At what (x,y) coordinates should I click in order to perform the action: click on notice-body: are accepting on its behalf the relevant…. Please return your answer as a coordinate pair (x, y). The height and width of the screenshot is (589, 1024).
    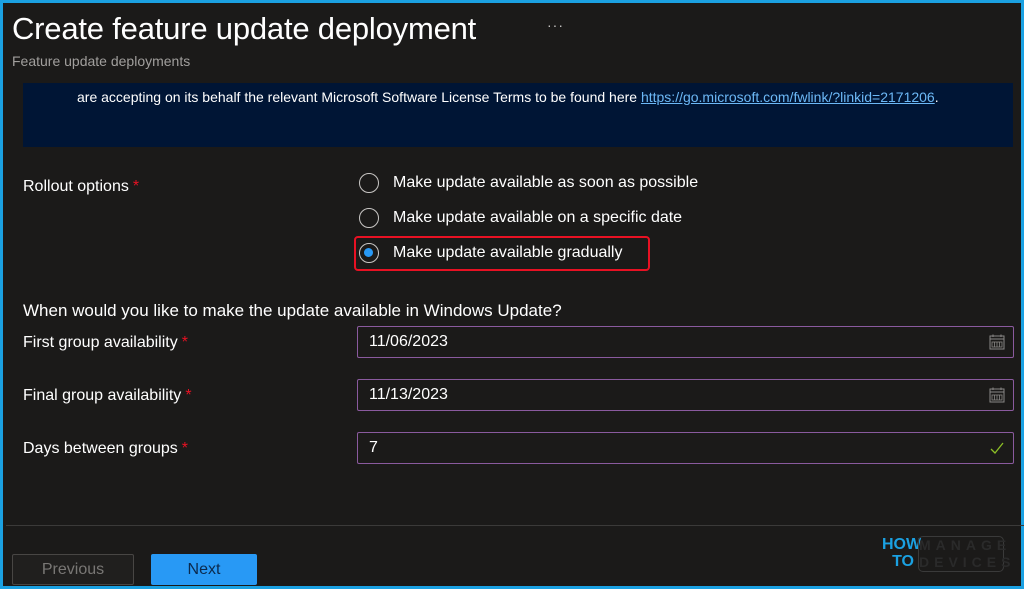
    Looking at the image, I should click on (359, 97).